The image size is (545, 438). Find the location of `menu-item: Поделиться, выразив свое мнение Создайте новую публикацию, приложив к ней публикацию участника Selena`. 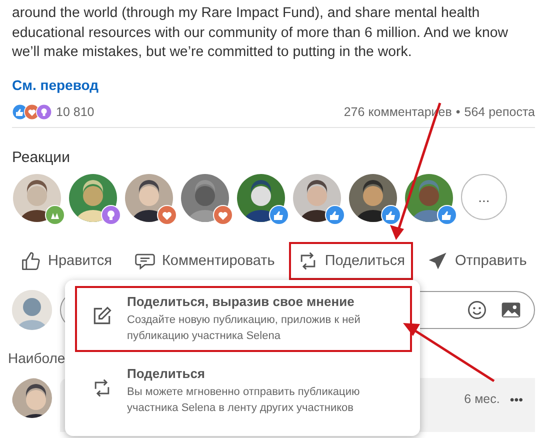

menu-item: Поделиться, выразив свое мнение Создайте новую публикацию, приложив к ней публикацию участника Selena is located at coordinates (243, 319).